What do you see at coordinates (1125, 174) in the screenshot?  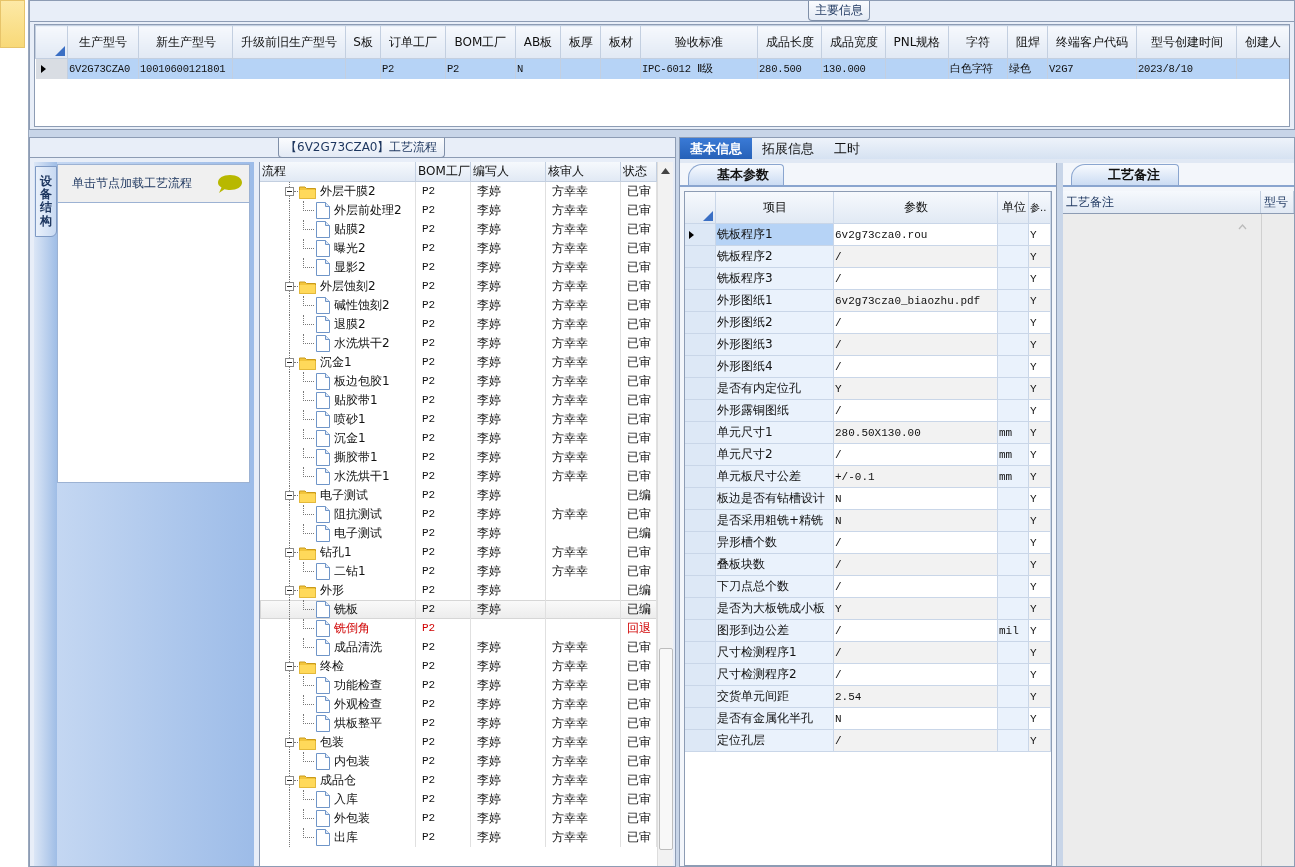 I see `tab: 工艺备注` at bounding box center [1125, 174].